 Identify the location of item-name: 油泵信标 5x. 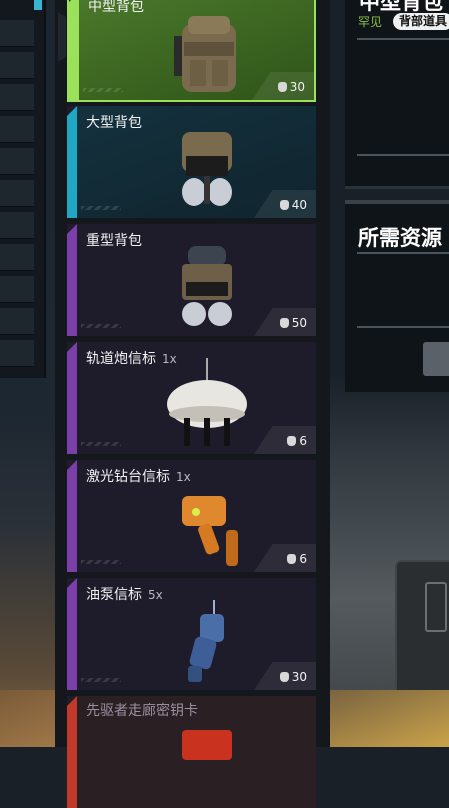
(124, 595).